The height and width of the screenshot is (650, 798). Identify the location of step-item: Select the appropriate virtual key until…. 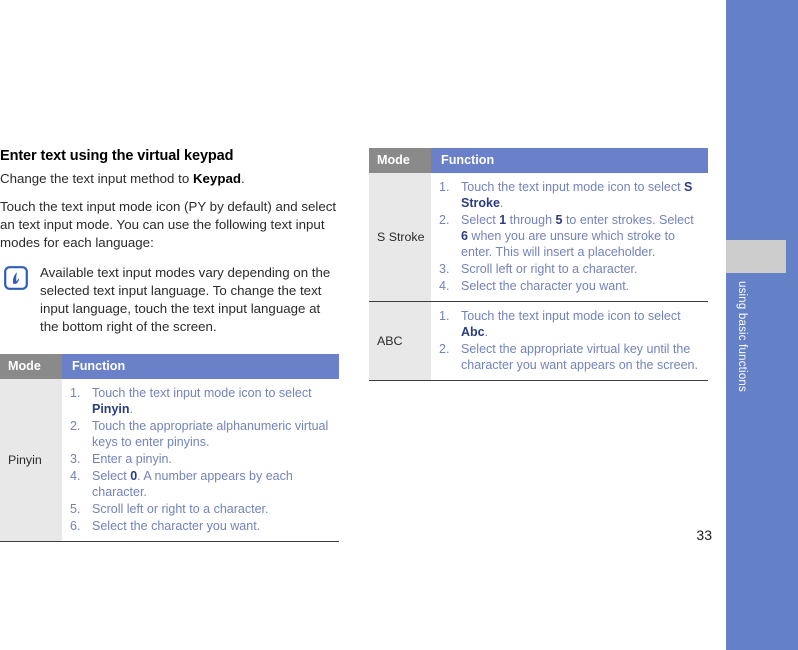
(570, 357).